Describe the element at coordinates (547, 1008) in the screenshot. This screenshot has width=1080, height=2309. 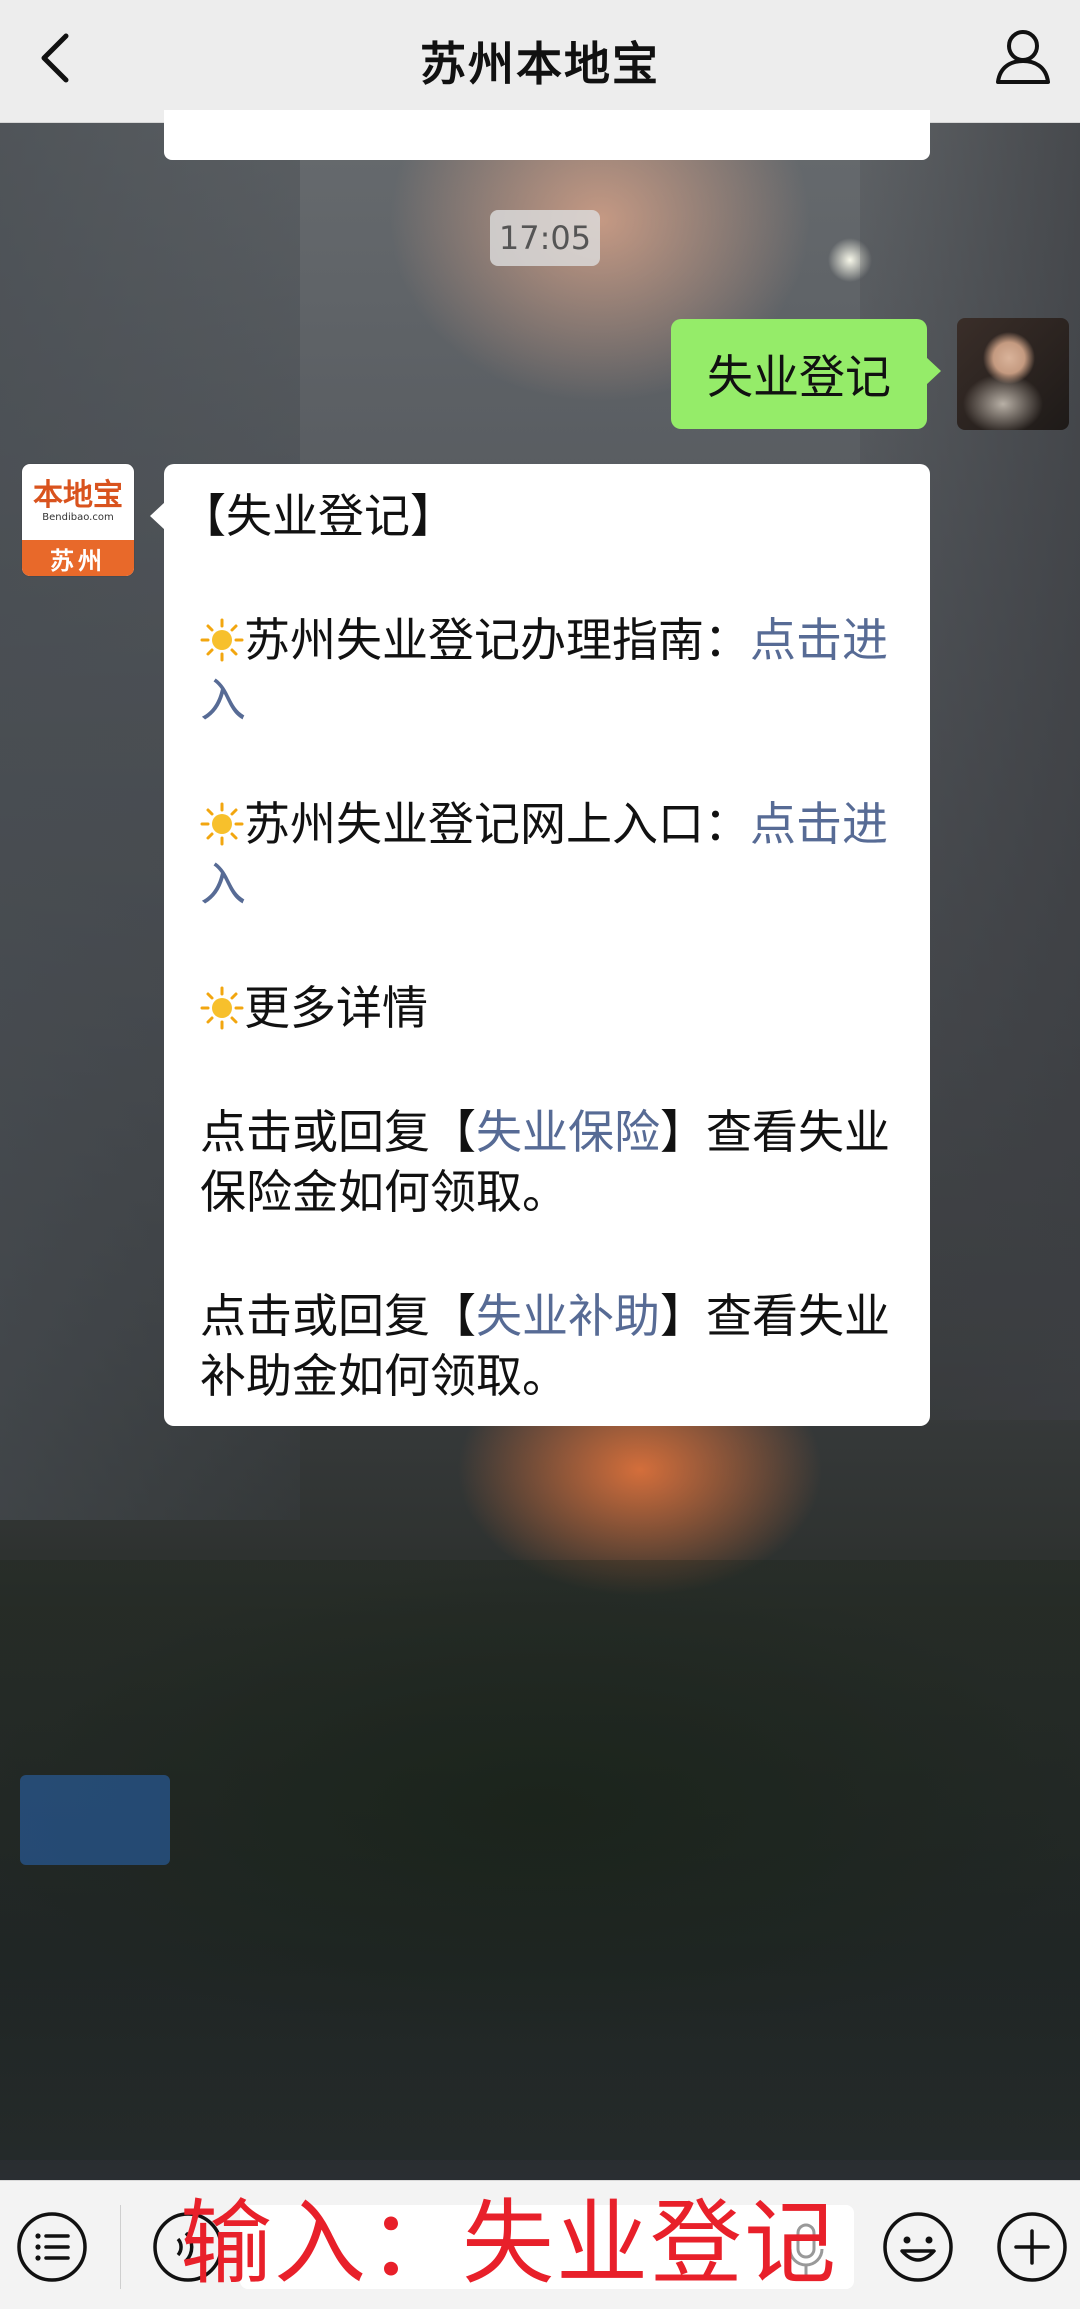
I see `more-details-line: 更多详情` at that location.